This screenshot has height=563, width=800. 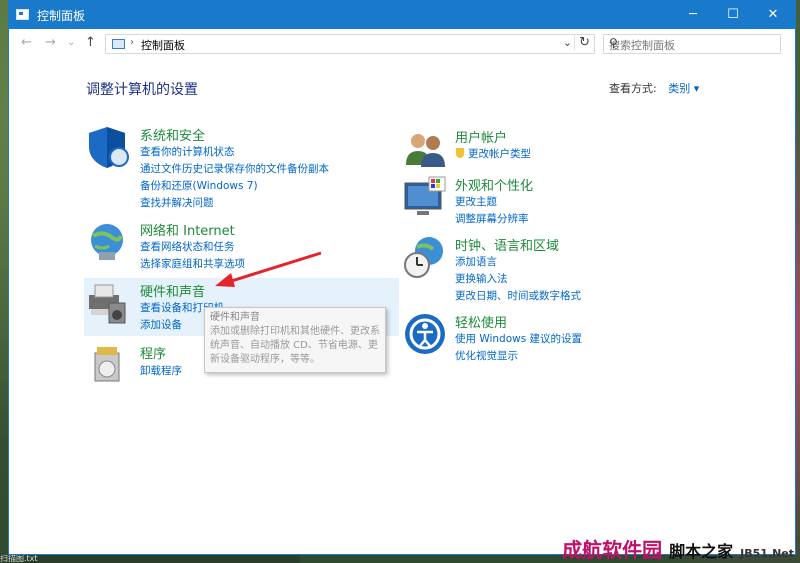 What do you see at coordinates (161, 370) in the screenshot?
I see `link: 卸载程序` at bounding box center [161, 370].